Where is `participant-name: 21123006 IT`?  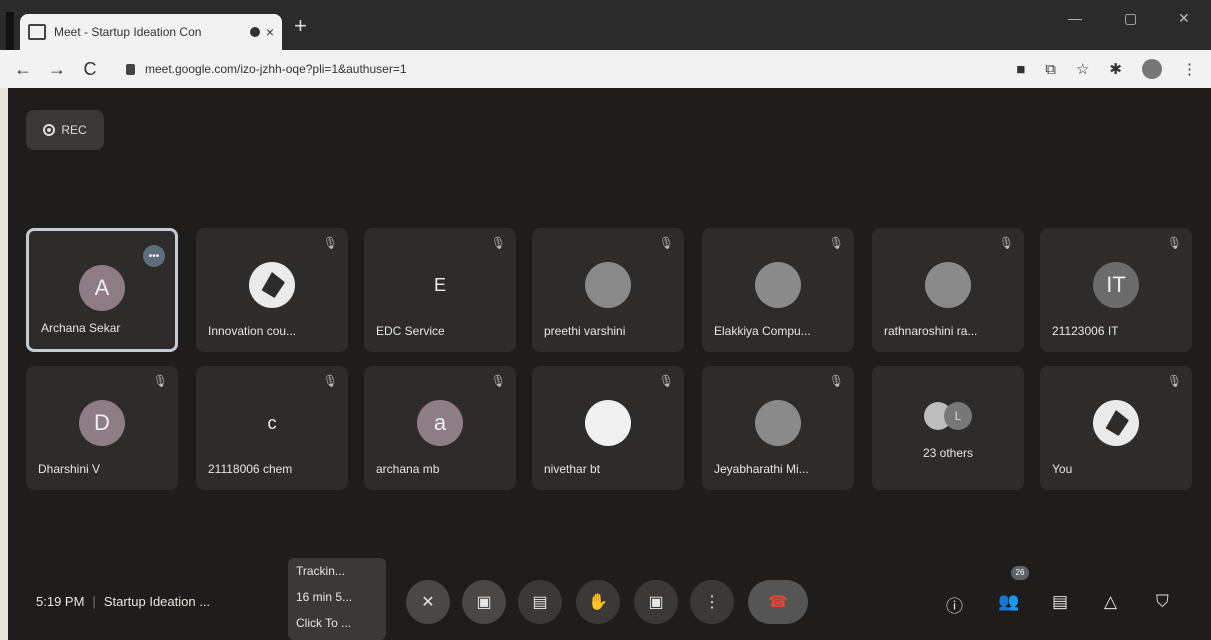 participant-name: 21123006 IT is located at coordinates (1085, 331).